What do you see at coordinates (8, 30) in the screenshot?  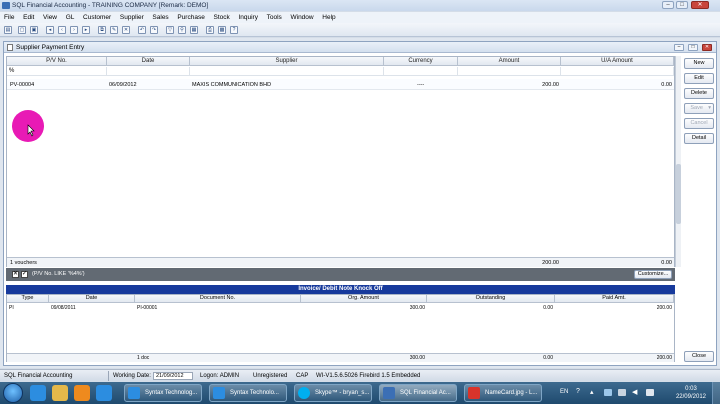 I see `open-icon: ▤` at bounding box center [8, 30].